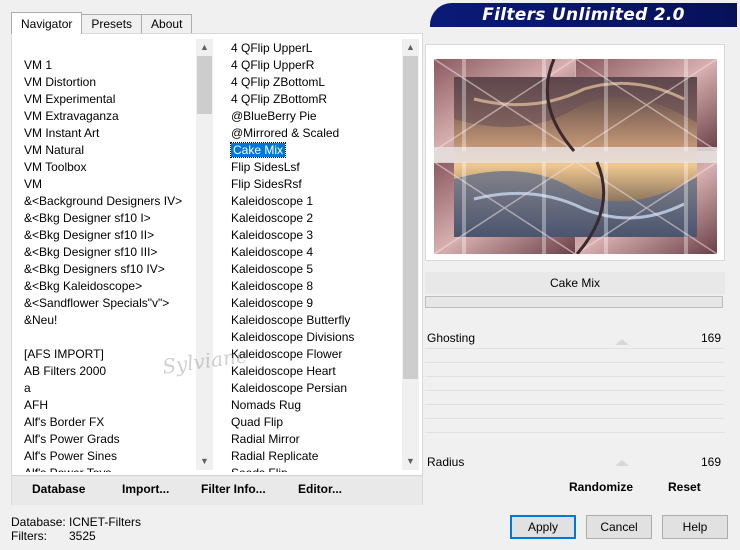  I want to click on filter-item: @Mirrored & Scaled, so click(316, 133).